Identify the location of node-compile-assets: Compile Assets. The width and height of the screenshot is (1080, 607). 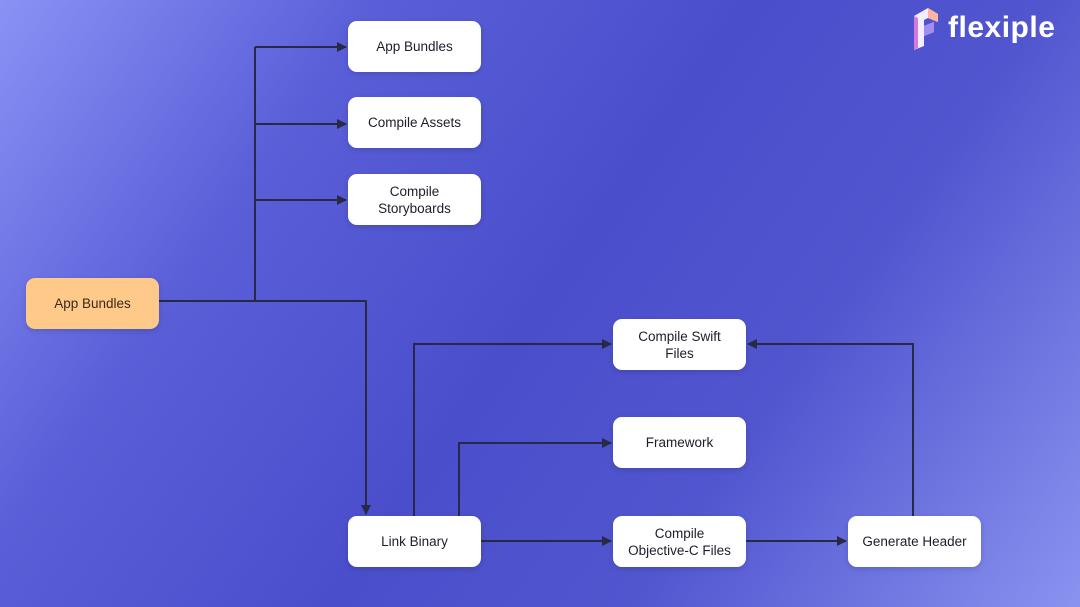
(414, 122).